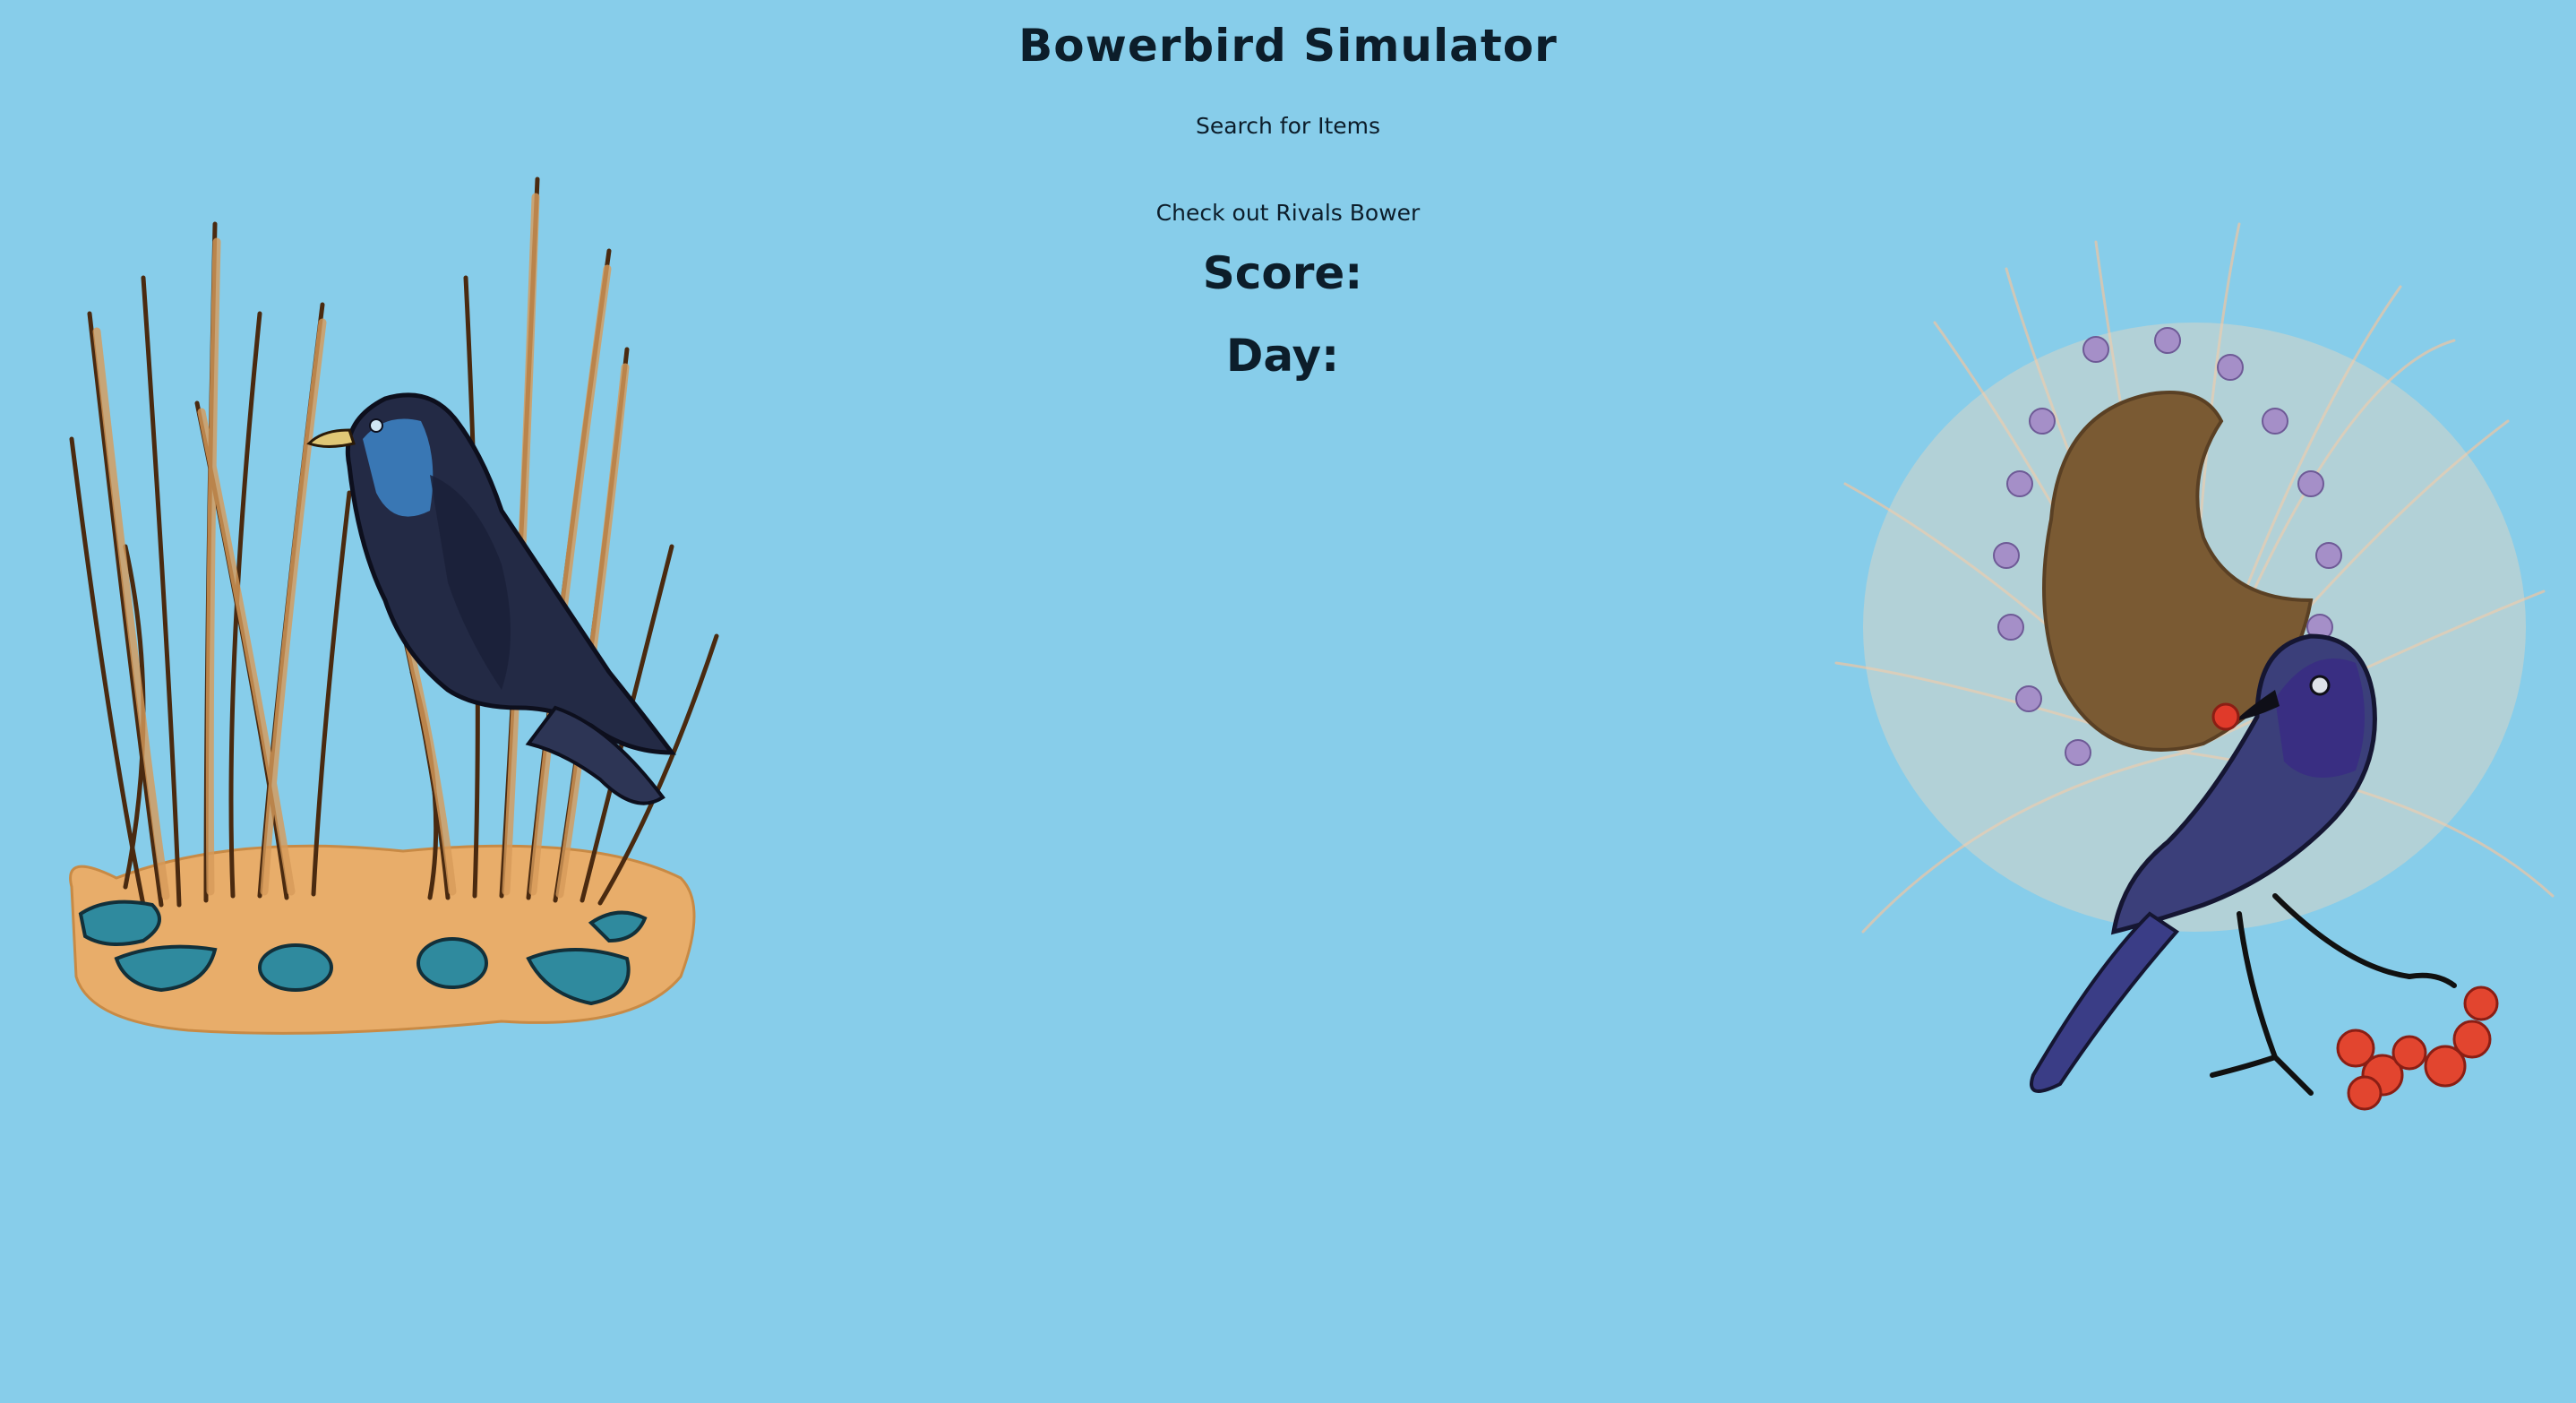 This screenshot has width=2576, height=1403. What do you see at coordinates (1288, 46) in the screenshot?
I see `game-title: Bowerbird Simulator` at bounding box center [1288, 46].